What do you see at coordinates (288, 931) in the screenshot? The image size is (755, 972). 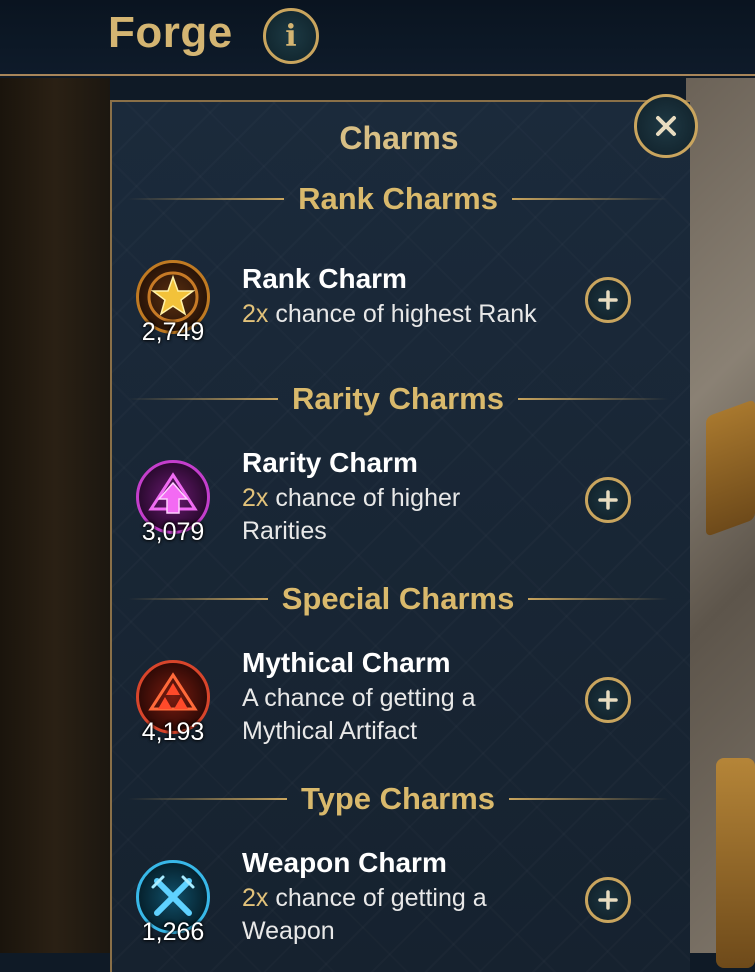 I see `charm-description-line-2: Weapon` at bounding box center [288, 931].